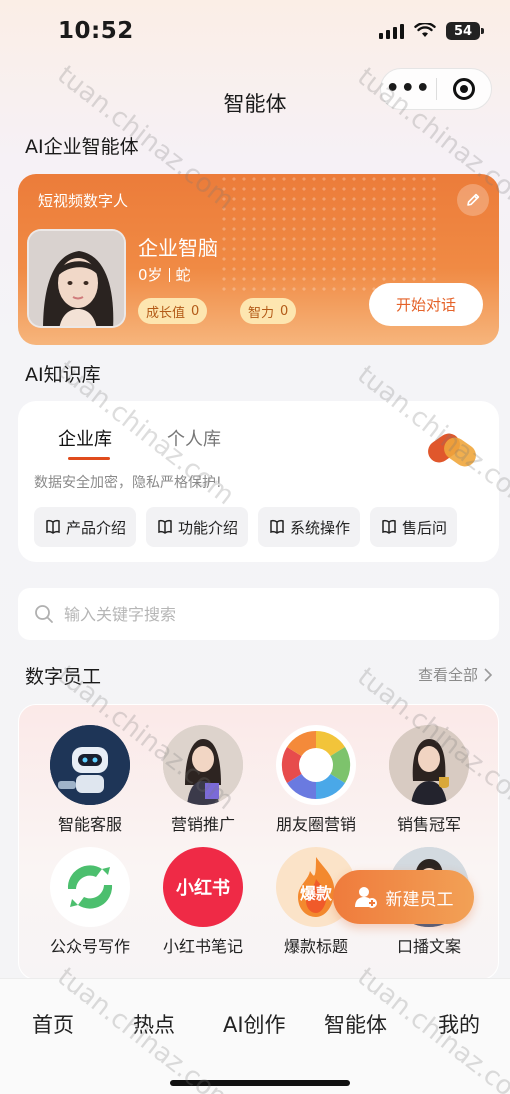 The height and width of the screenshot is (1094, 510). I want to click on close-miniprogram-icon, so click(464, 89).